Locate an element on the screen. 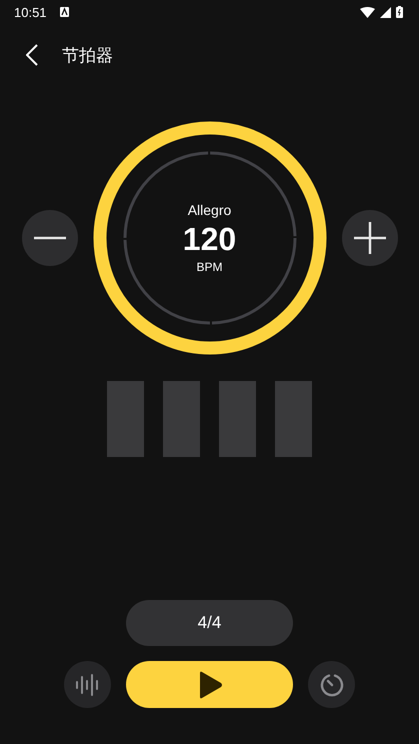 This screenshot has width=419, height=744. page-title: 节拍器 is located at coordinates (87, 55).